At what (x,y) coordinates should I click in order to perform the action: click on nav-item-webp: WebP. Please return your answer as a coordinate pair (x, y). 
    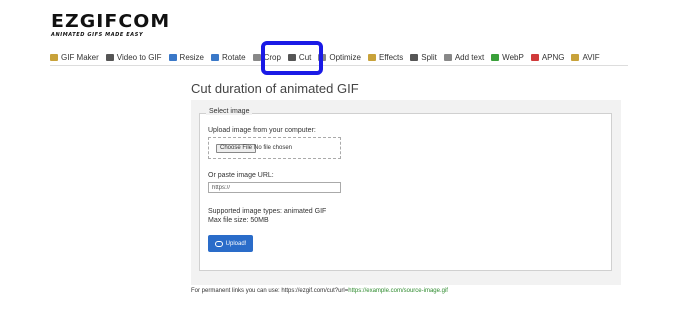
    Looking at the image, I should click on (507, 57).